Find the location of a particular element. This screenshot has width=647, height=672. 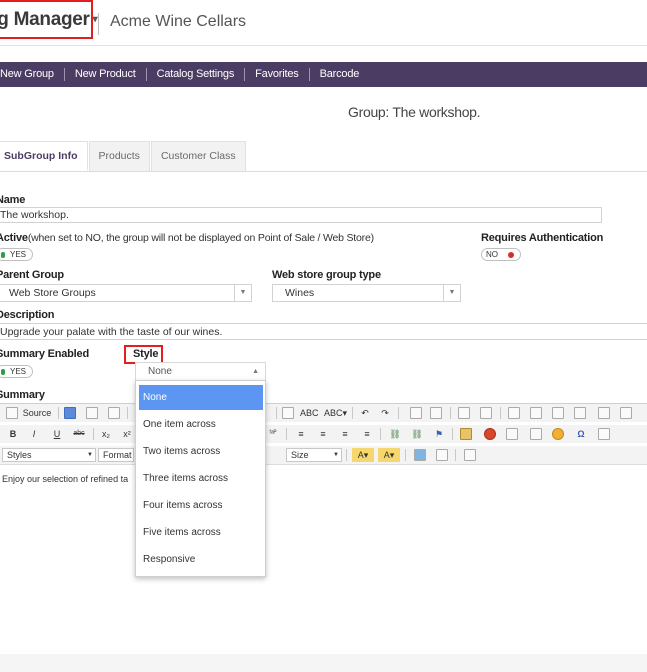

anchor-icon: ⚑ is located at coordinates (439, 434).